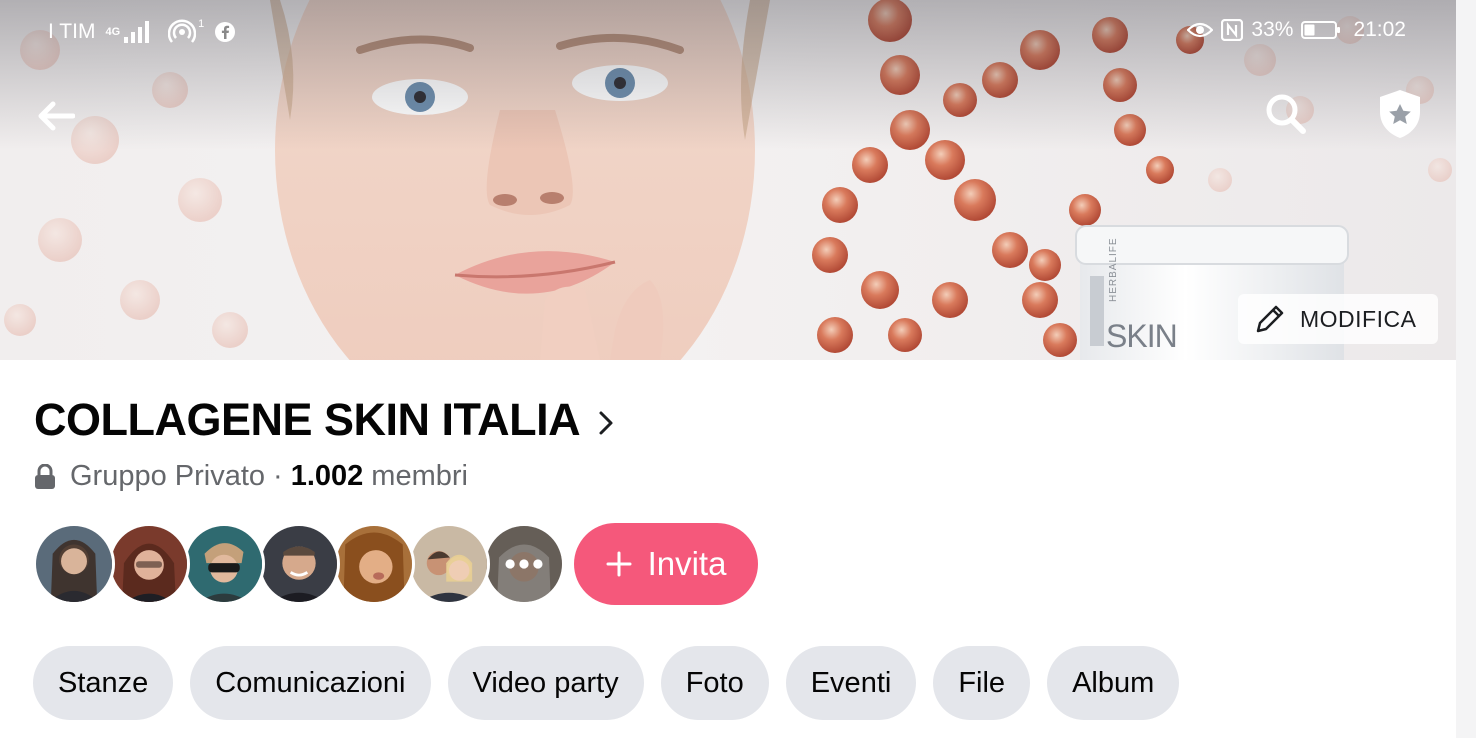  What do you see at coordinates (606, 423) in the screenshot?
I see `chevron-right-icon` at bounding box center [606, 423].